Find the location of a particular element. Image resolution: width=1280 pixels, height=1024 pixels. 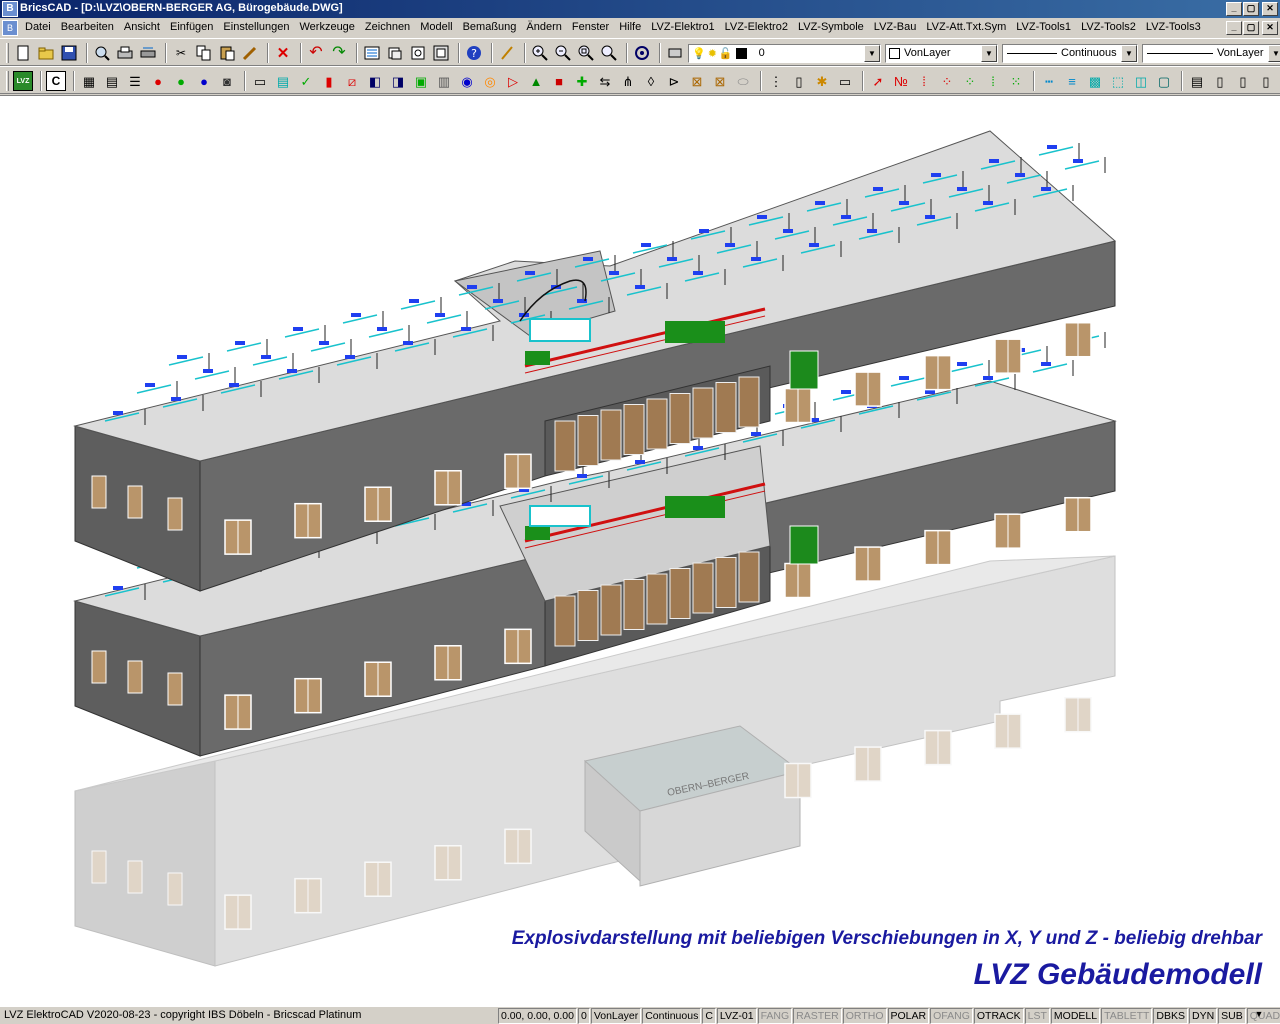

menu-item-zeichnen: Zeichnen is located at coordinates (387, 27).